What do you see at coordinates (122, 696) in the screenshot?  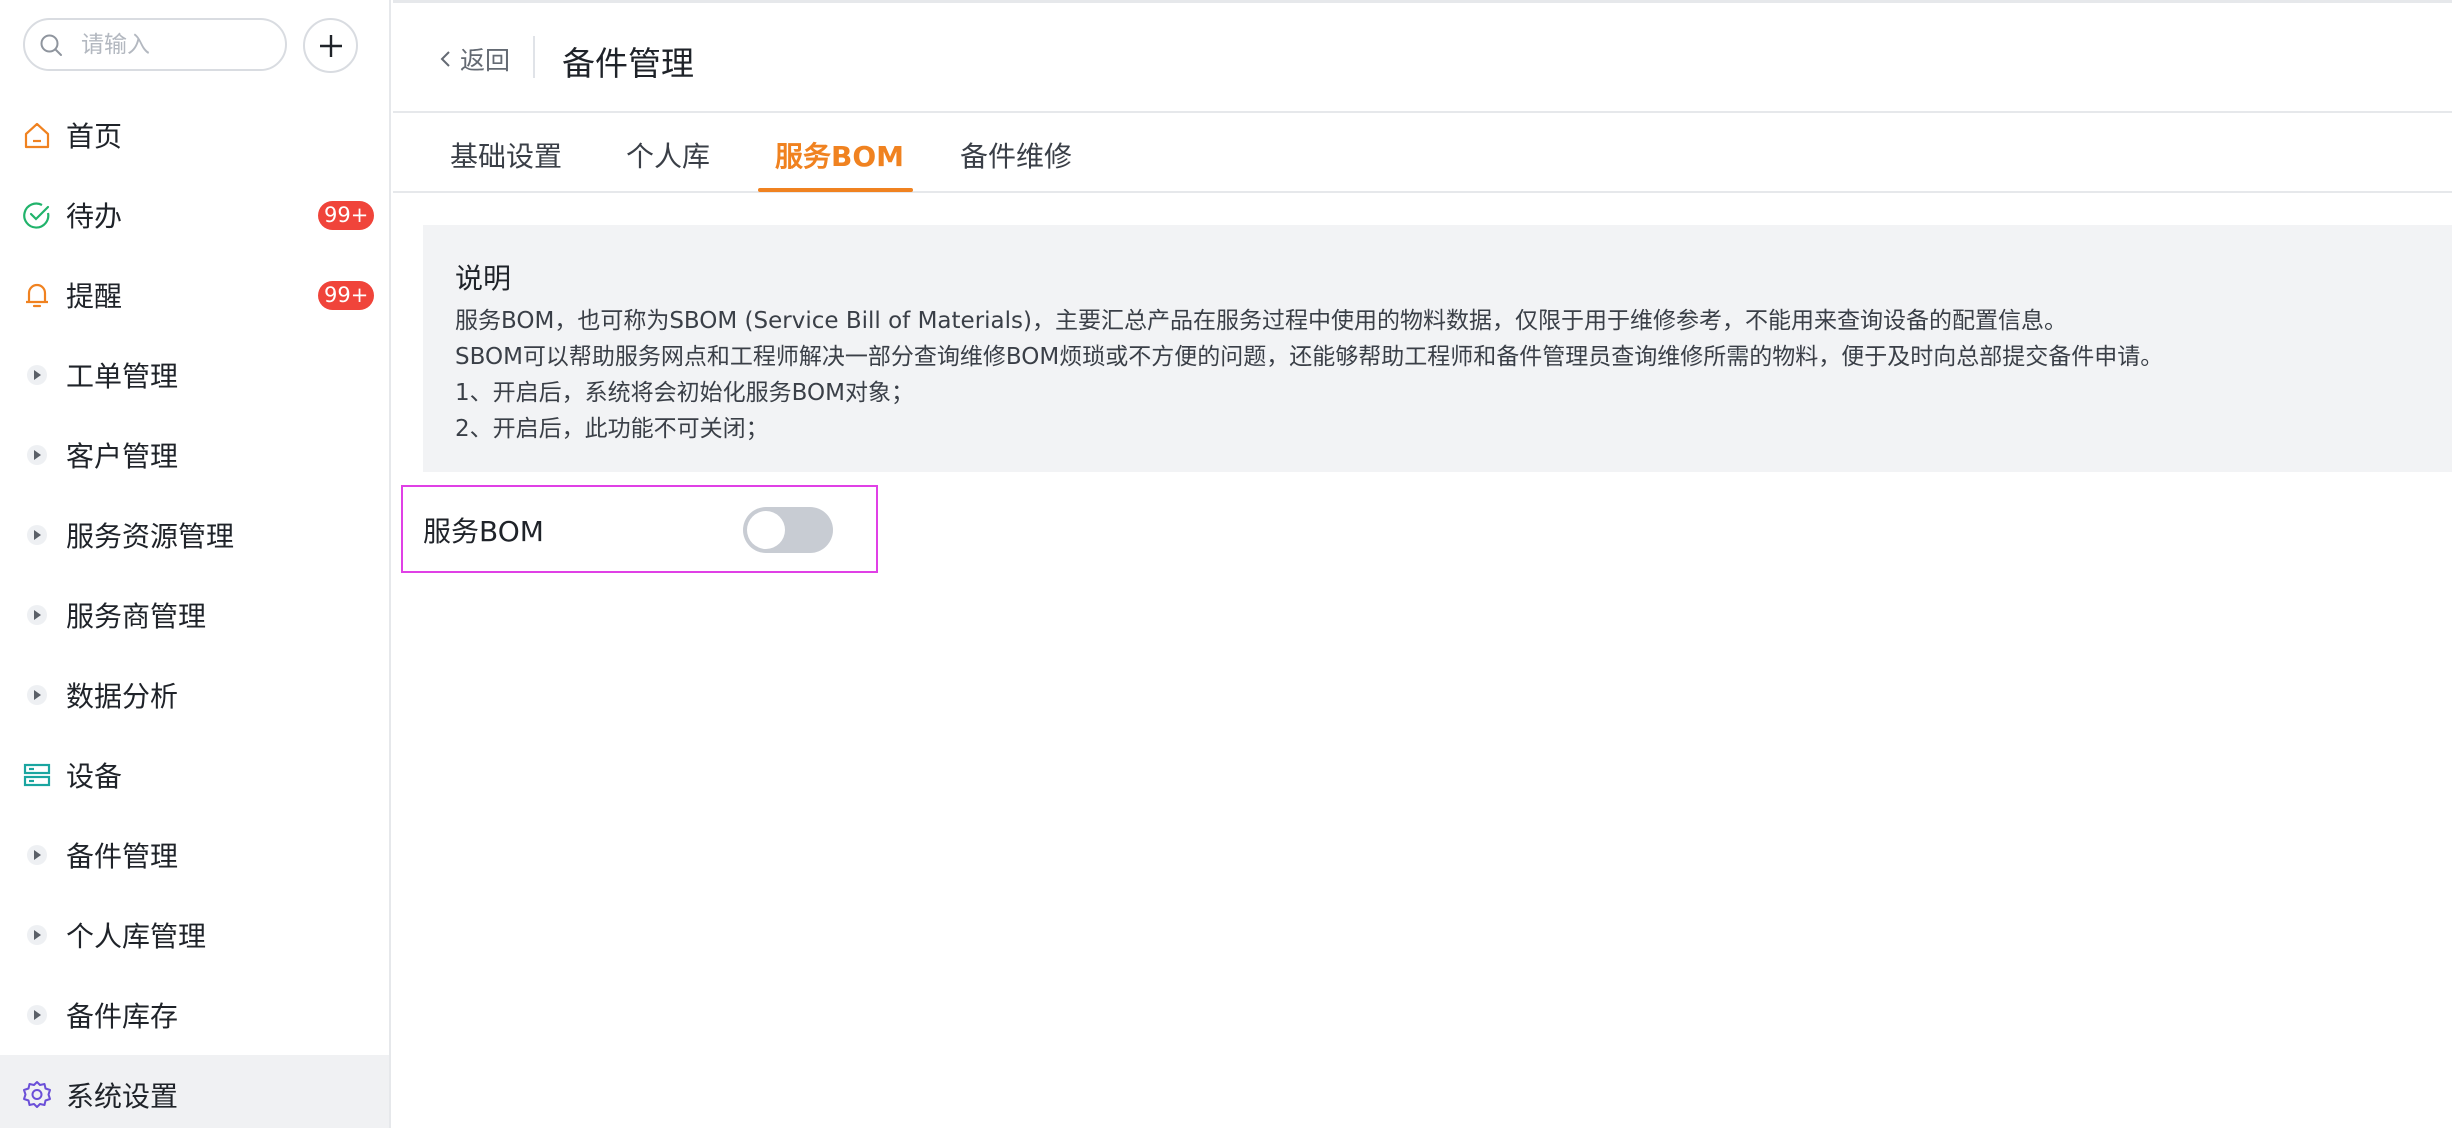 I see `sidebar-item-label: 数据分析` at bounding box center [122, 696].